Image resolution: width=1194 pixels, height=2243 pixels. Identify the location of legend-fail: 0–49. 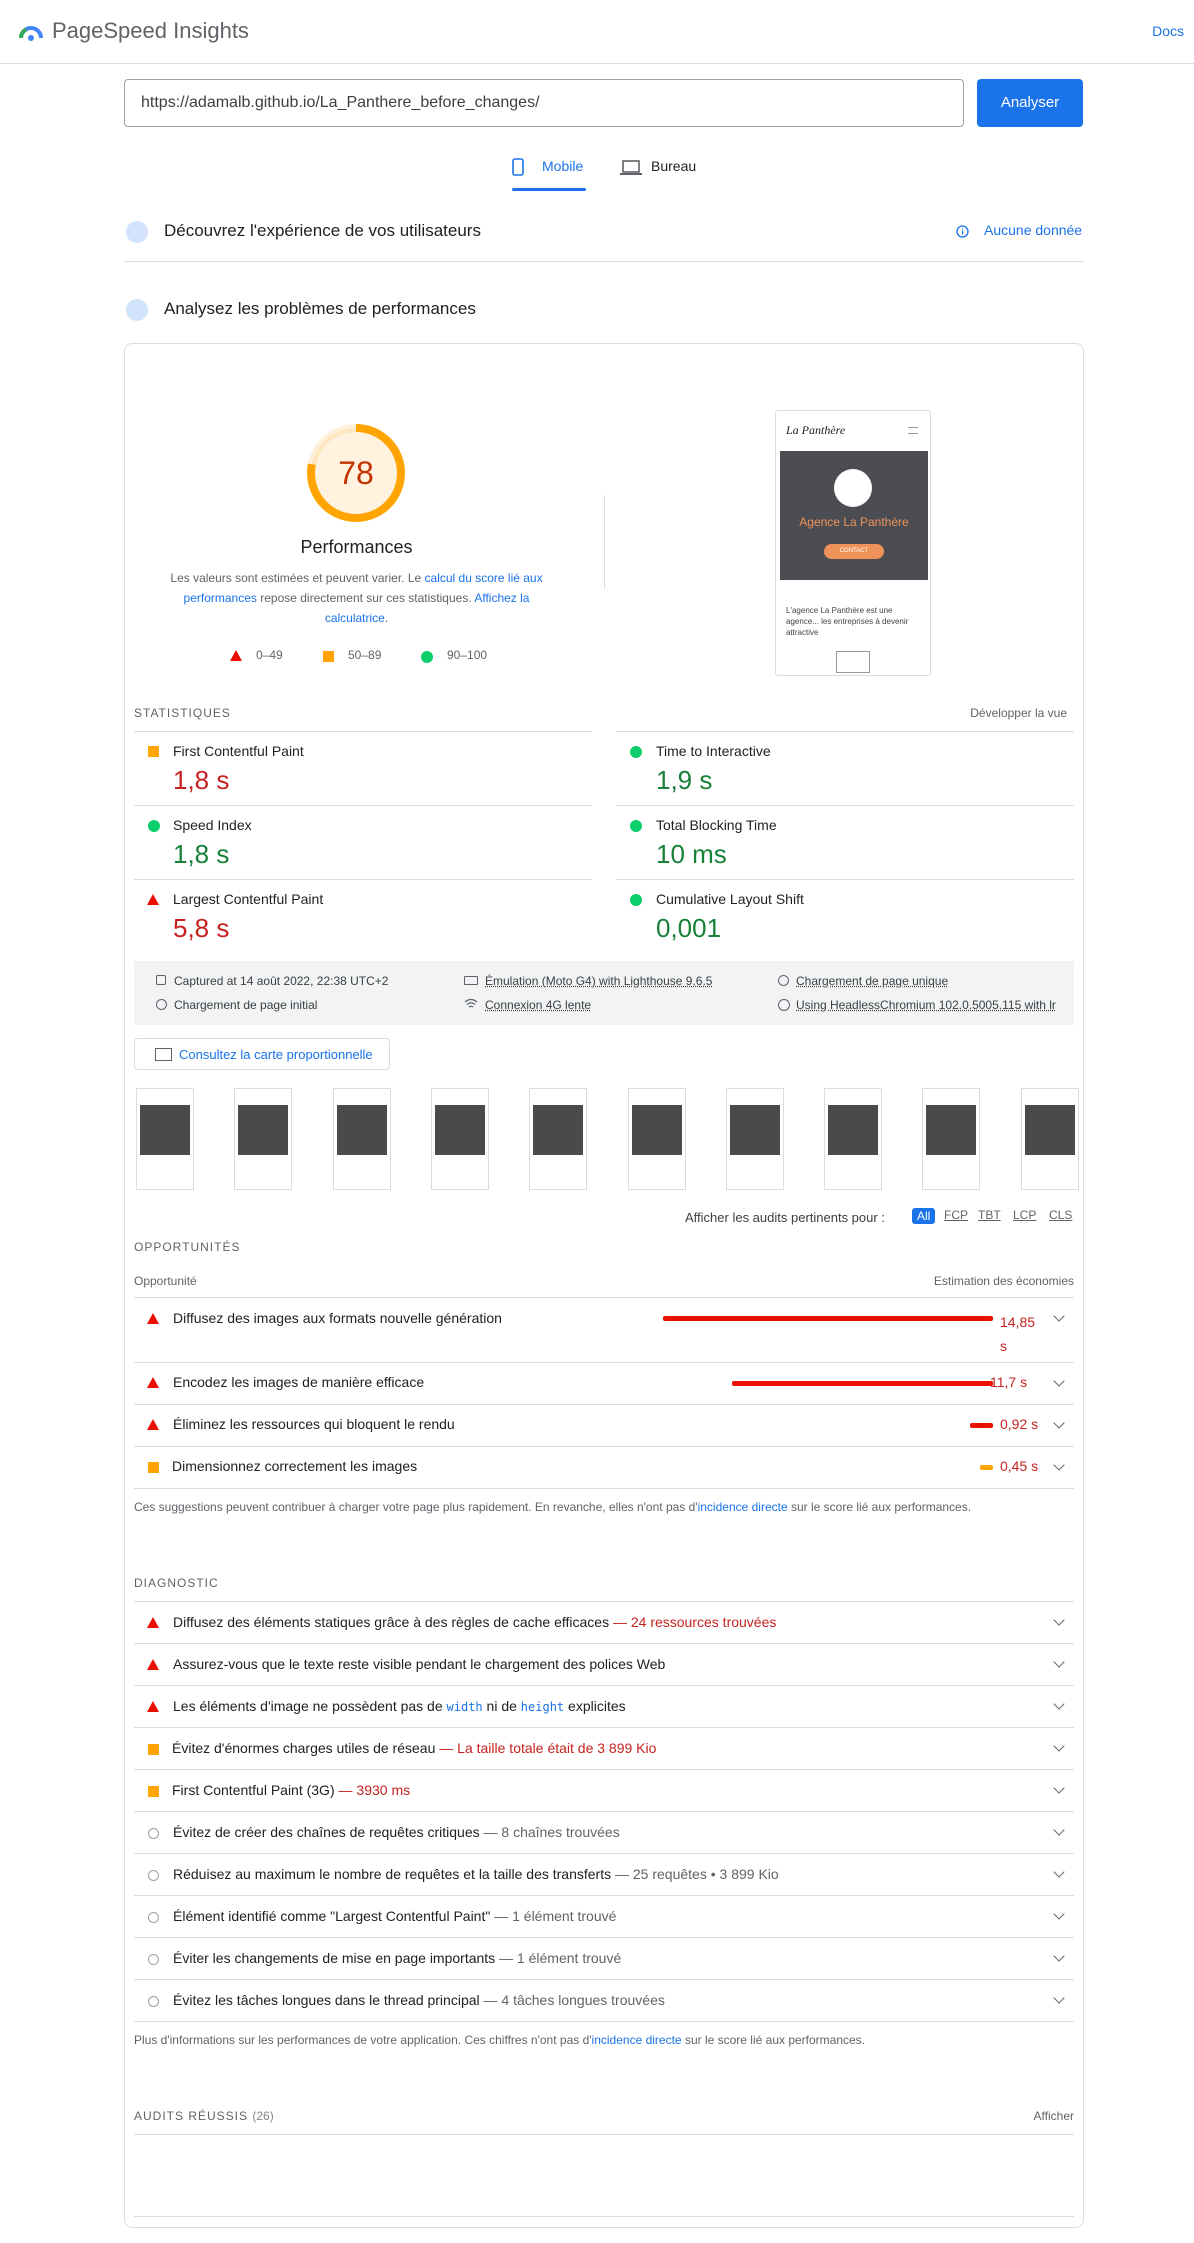
(269, 655).